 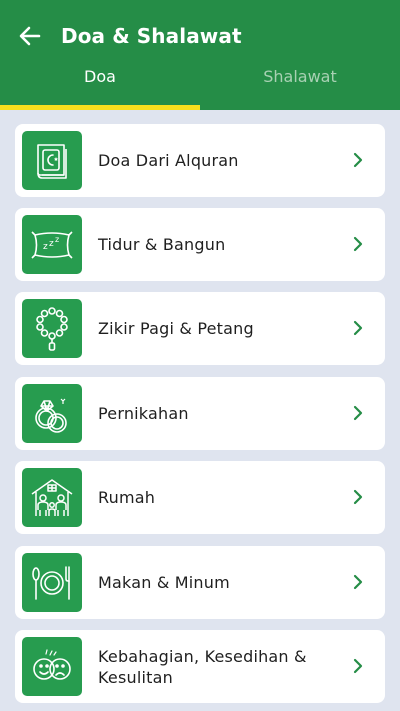 I want to click on family-house-icon, so click(x=52, y=497).